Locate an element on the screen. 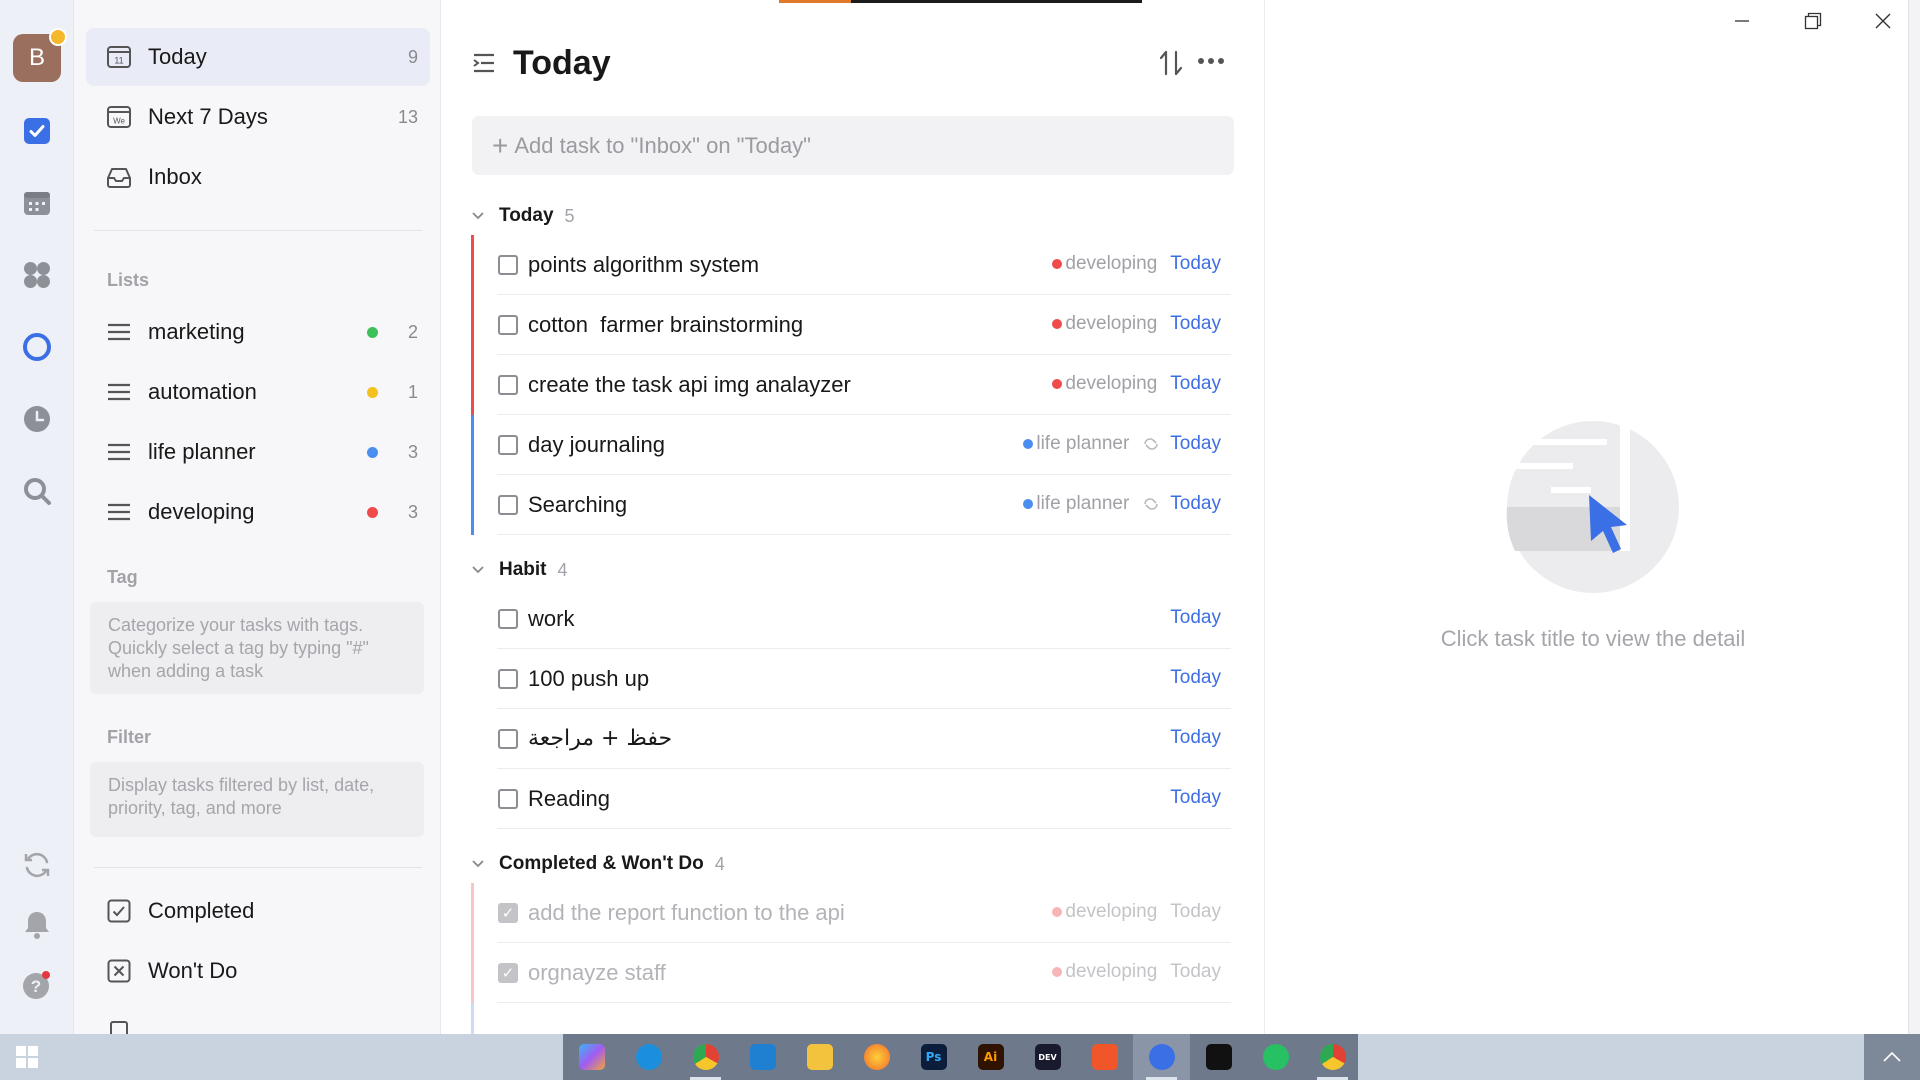 This screenshot has height=1080, width=1920. task-title: work is located at coordinates (551, 619).